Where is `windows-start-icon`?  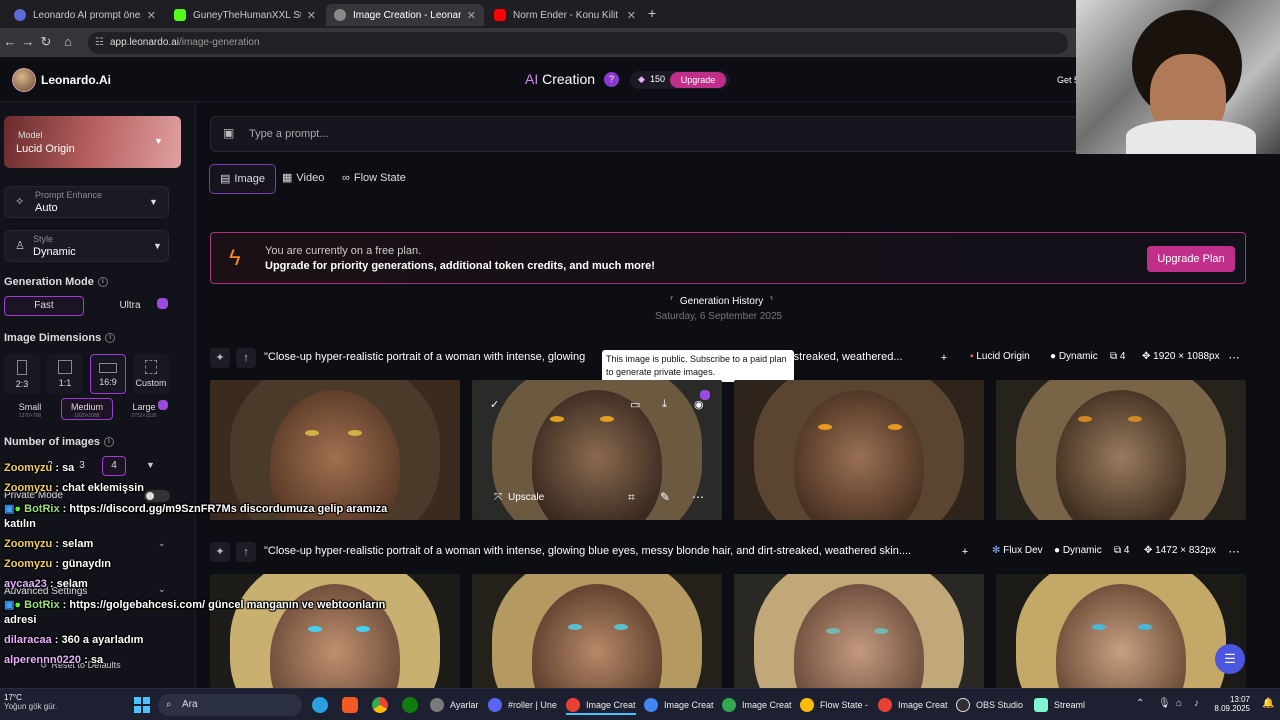
windows-start-icon is located at coordinates (142, 705).